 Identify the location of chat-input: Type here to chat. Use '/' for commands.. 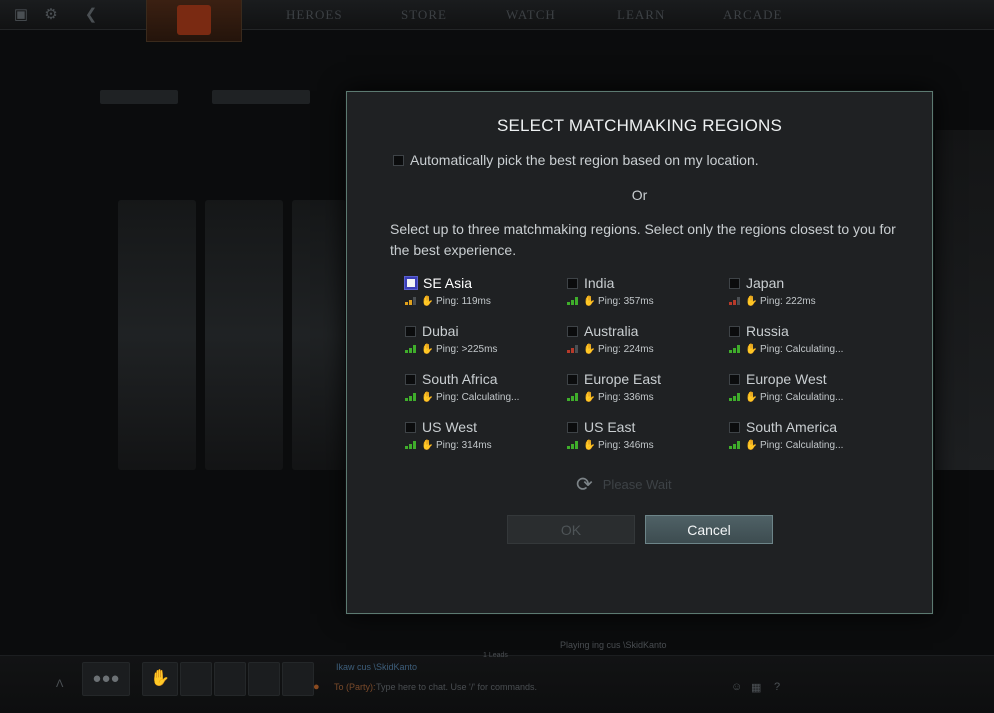
(456, 687).